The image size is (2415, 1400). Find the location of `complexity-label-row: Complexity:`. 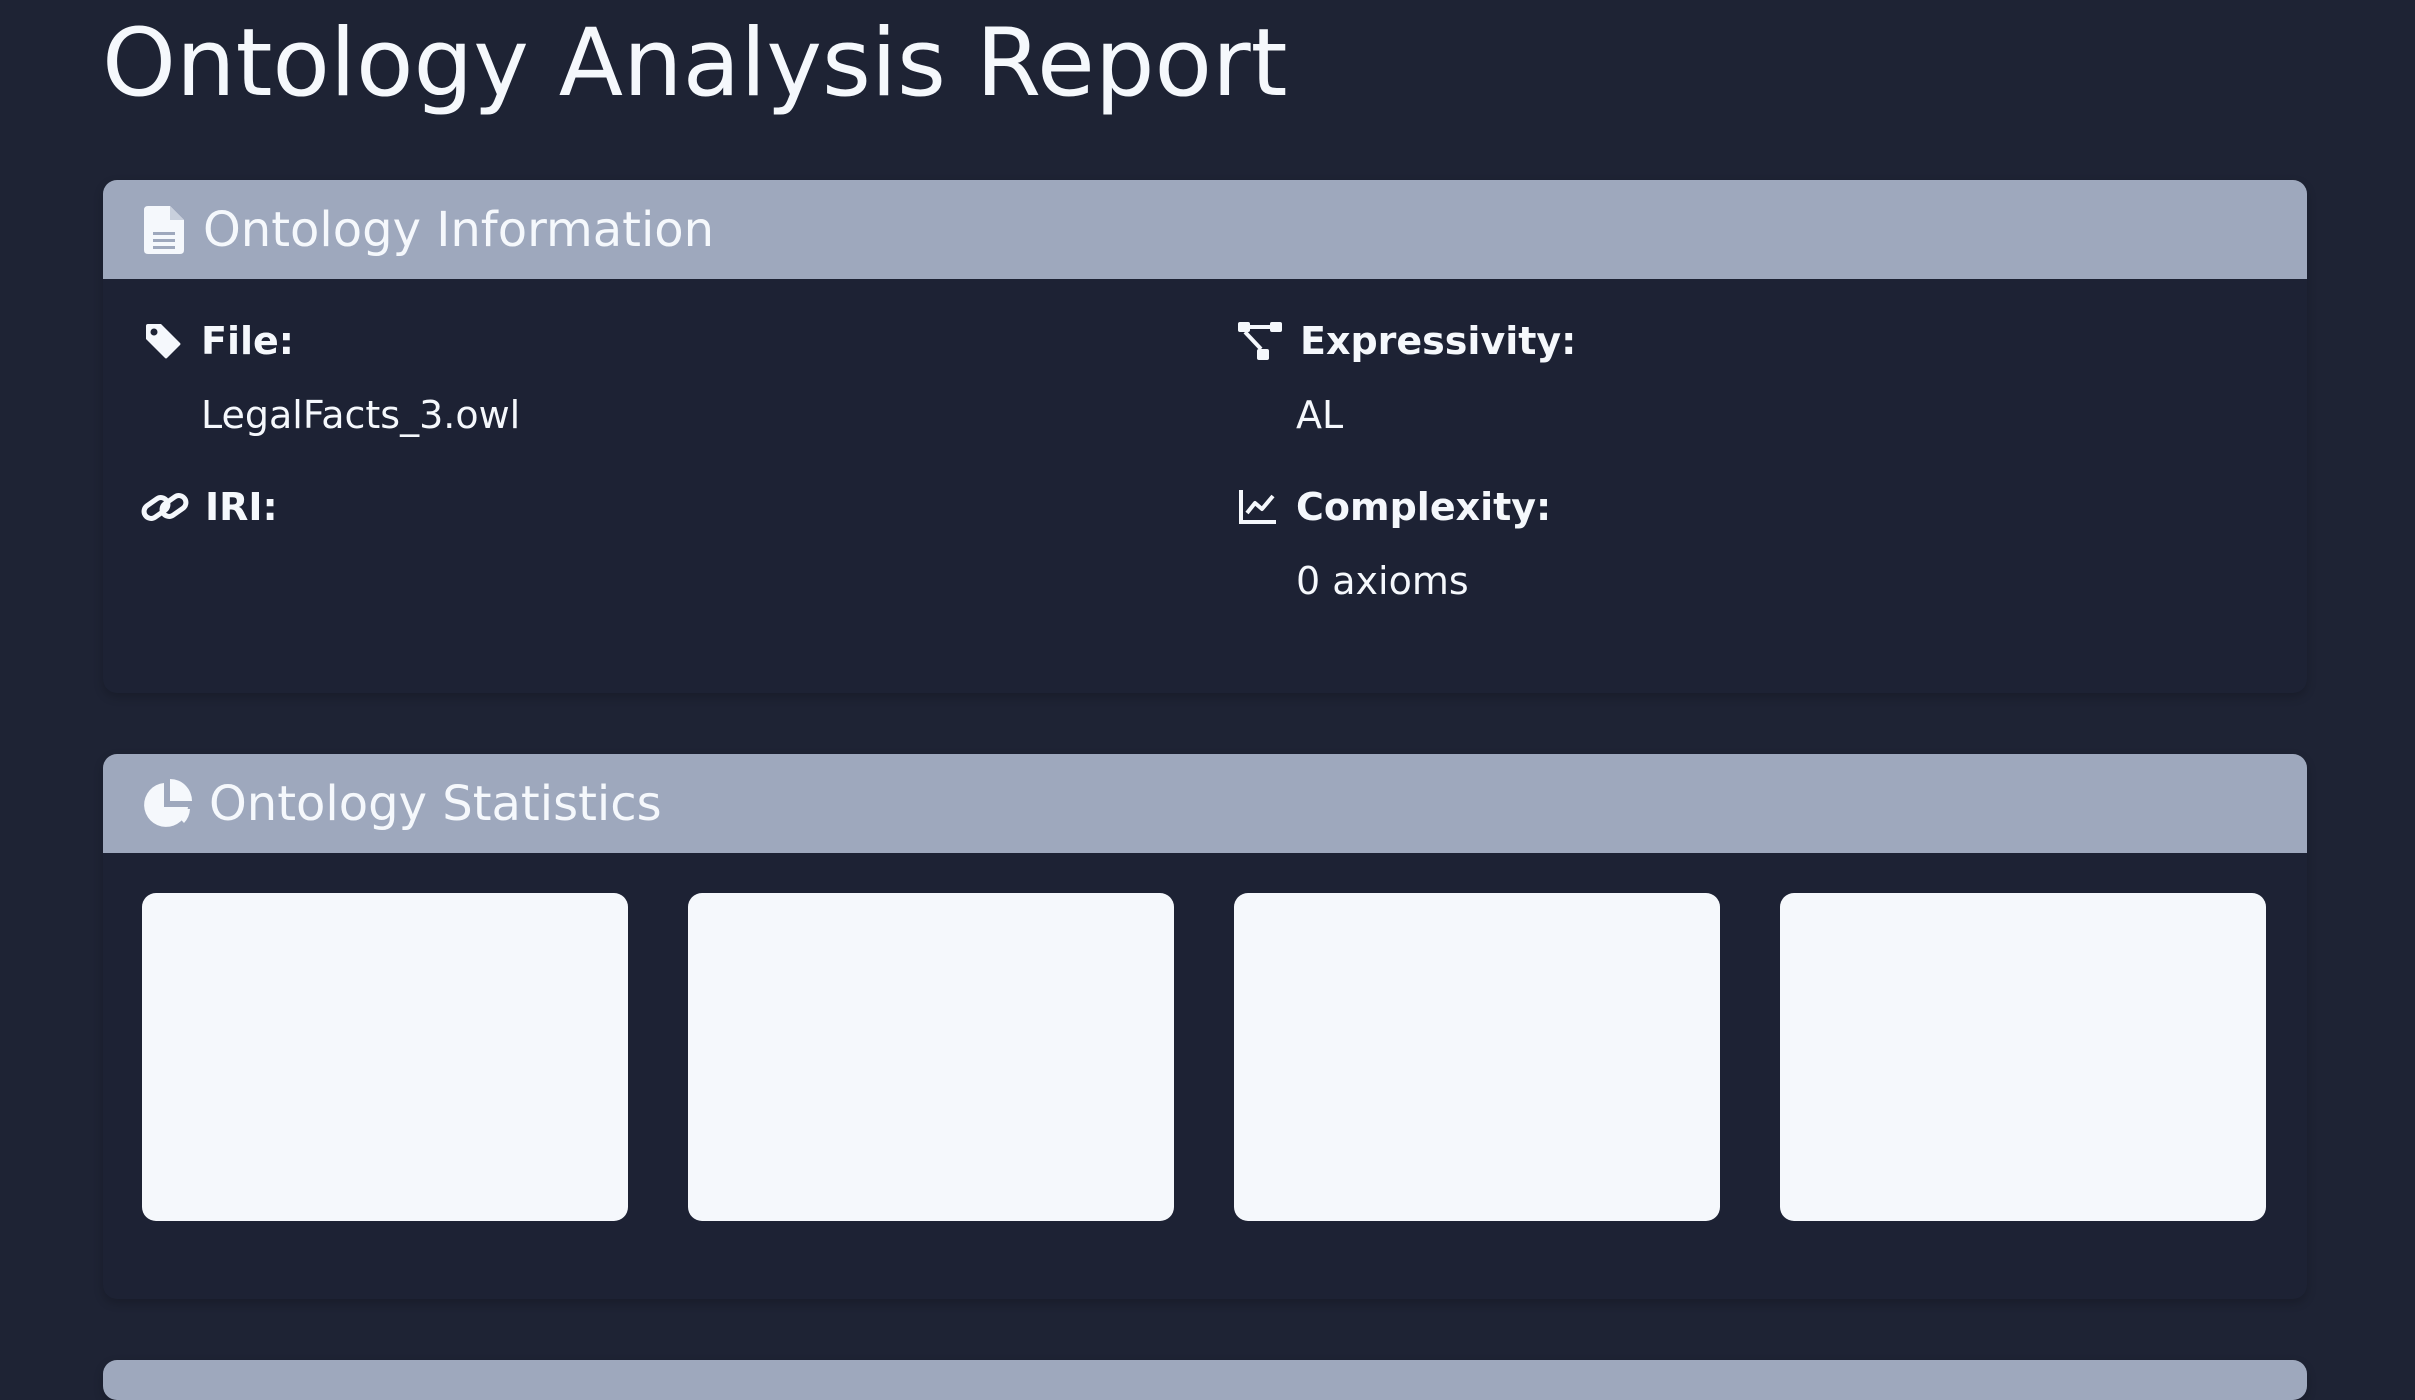

complexity-label-row: Complexity: is located at coordinates (1734, 507).